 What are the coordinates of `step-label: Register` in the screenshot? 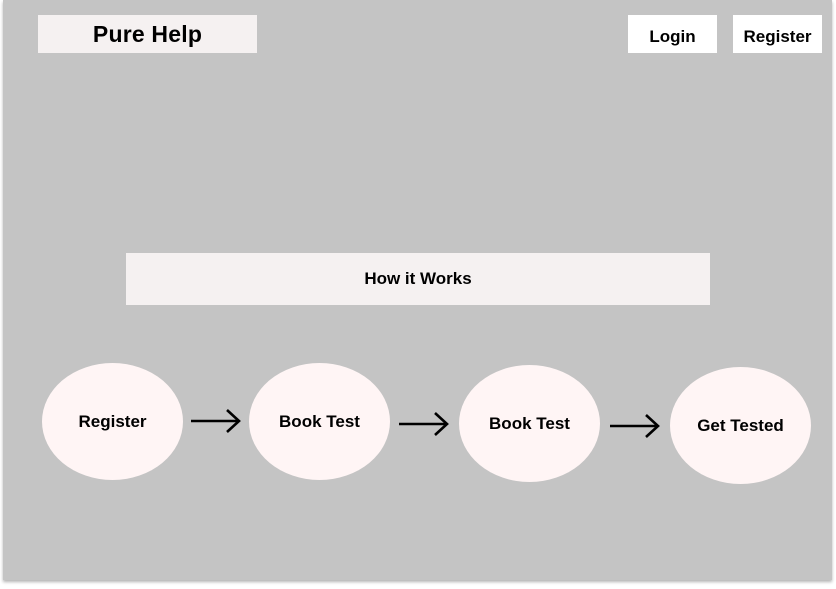 It's located at (112, 421).